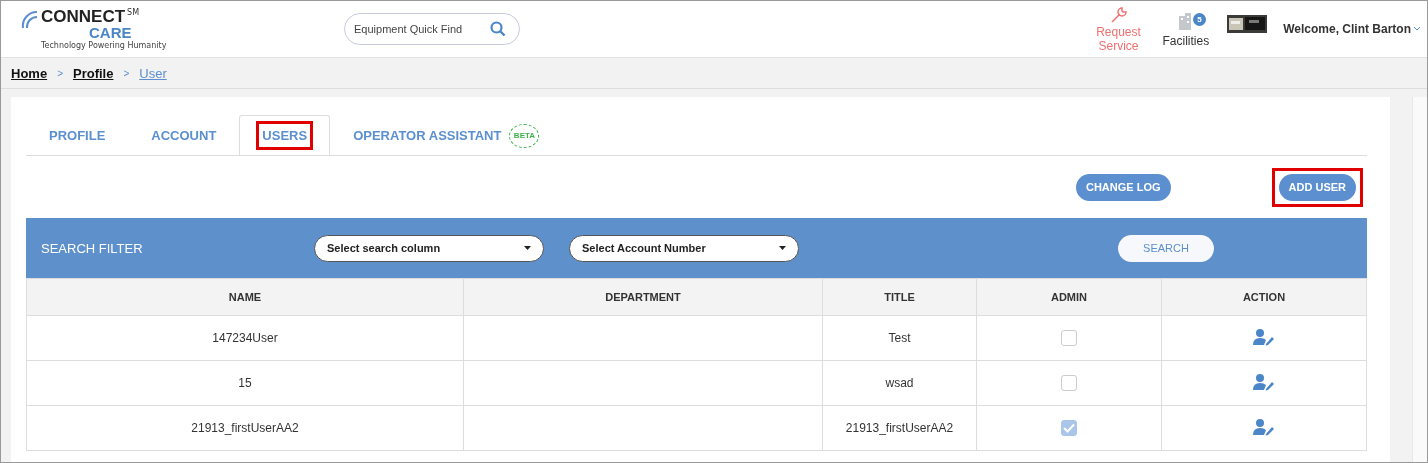 This screenshot has height=463, width=1428. I want to click on table-cell: Test, so click(899, 338).